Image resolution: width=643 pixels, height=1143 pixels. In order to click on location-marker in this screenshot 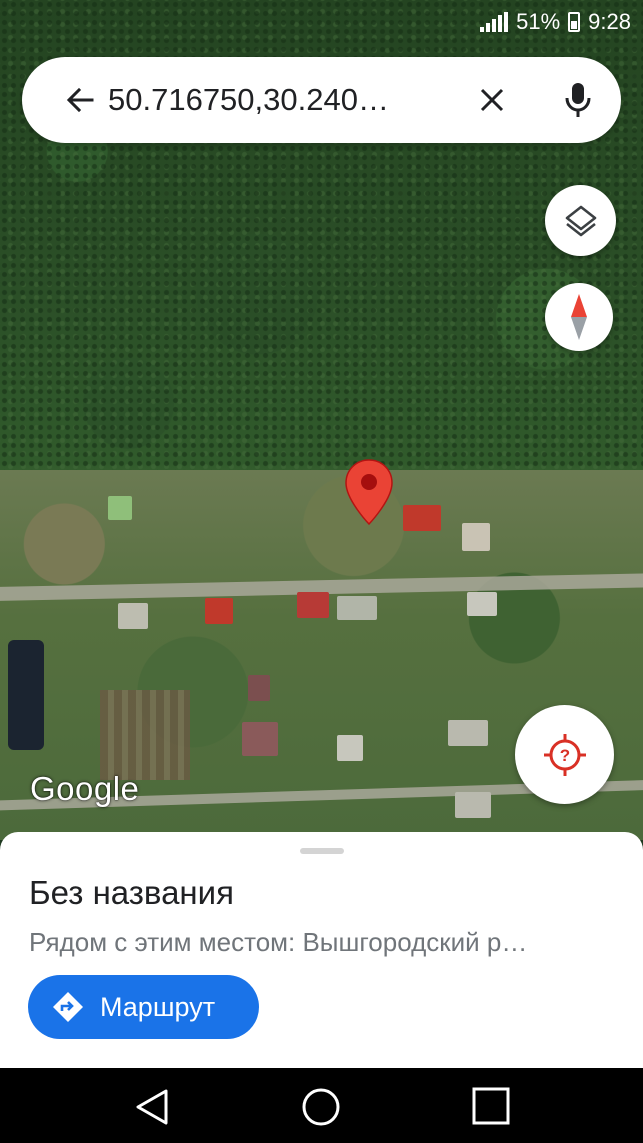, I will do `click(369, 492)`.